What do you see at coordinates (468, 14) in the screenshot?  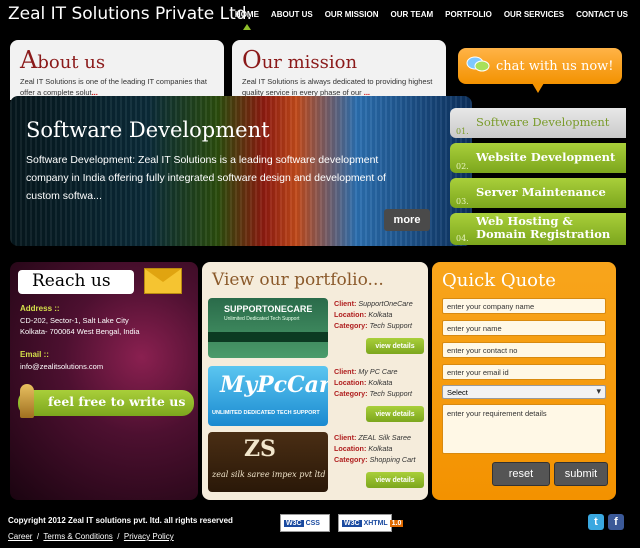 I see `nav-portfolio: PORTFOLIO` at bounding box center [468, 14].